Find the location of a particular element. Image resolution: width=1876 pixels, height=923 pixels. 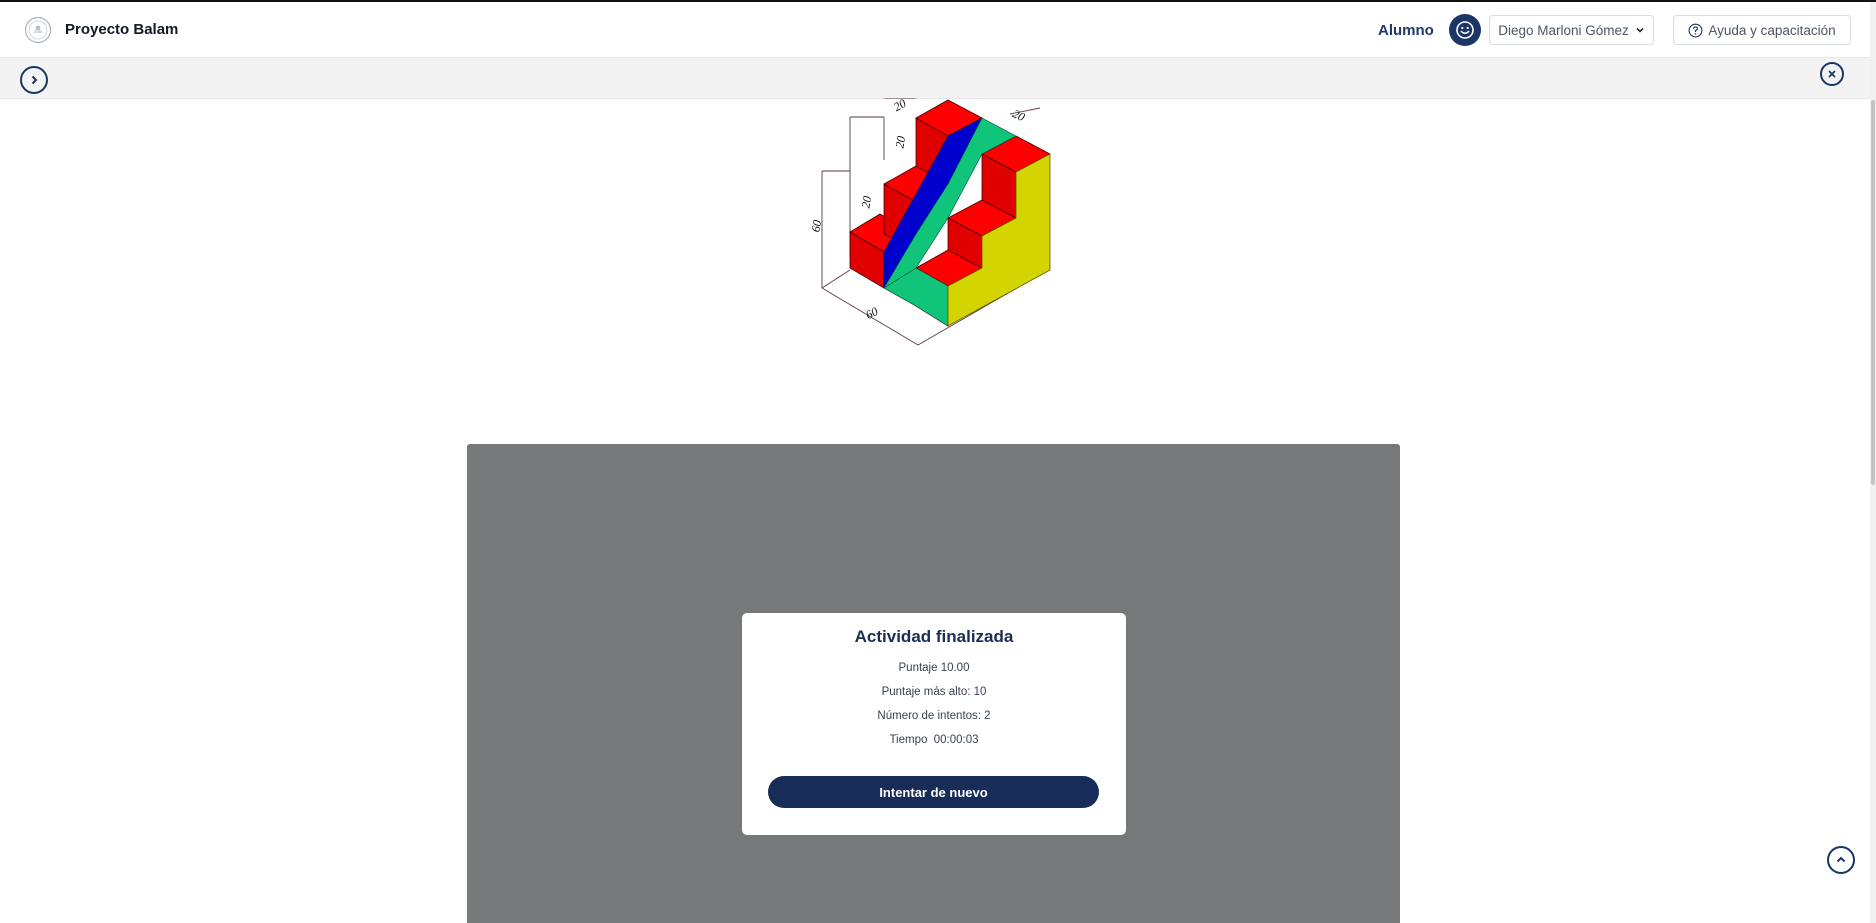

dimension-label-top-2: 20 is located at coordinates (1018, 115).